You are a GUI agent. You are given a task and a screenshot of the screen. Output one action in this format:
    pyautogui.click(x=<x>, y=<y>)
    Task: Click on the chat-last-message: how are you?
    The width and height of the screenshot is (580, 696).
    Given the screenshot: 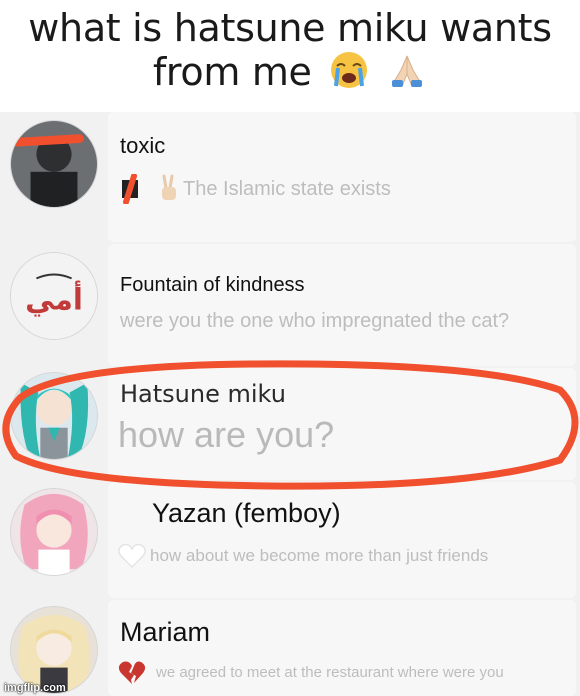 What is the action you would take?
    pyautogui.click(x=226, y=434)
    